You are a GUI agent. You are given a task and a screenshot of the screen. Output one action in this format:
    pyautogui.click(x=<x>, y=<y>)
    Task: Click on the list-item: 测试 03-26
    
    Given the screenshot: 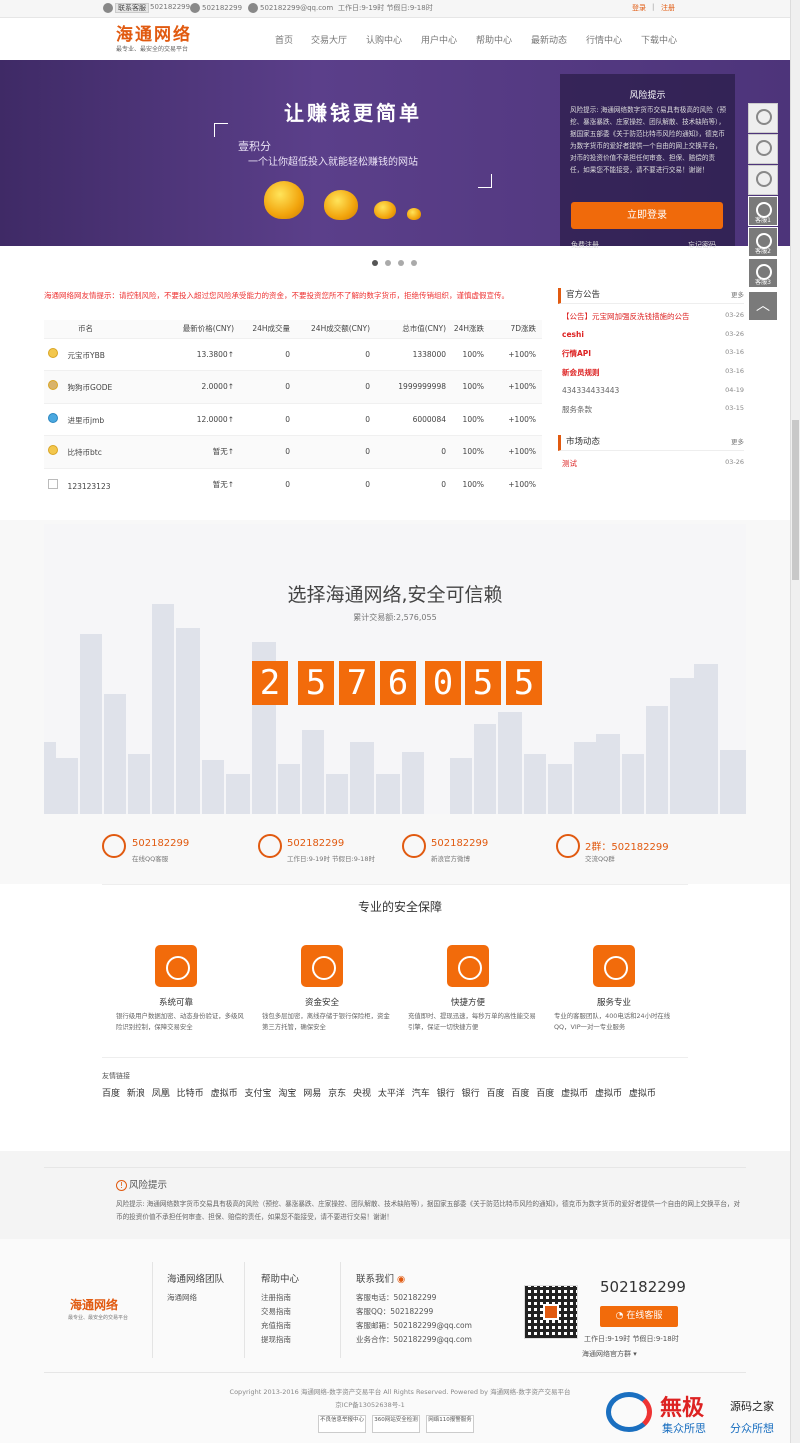 What is the action you would take?
    pyautogui.click(x=653, y=463)
    